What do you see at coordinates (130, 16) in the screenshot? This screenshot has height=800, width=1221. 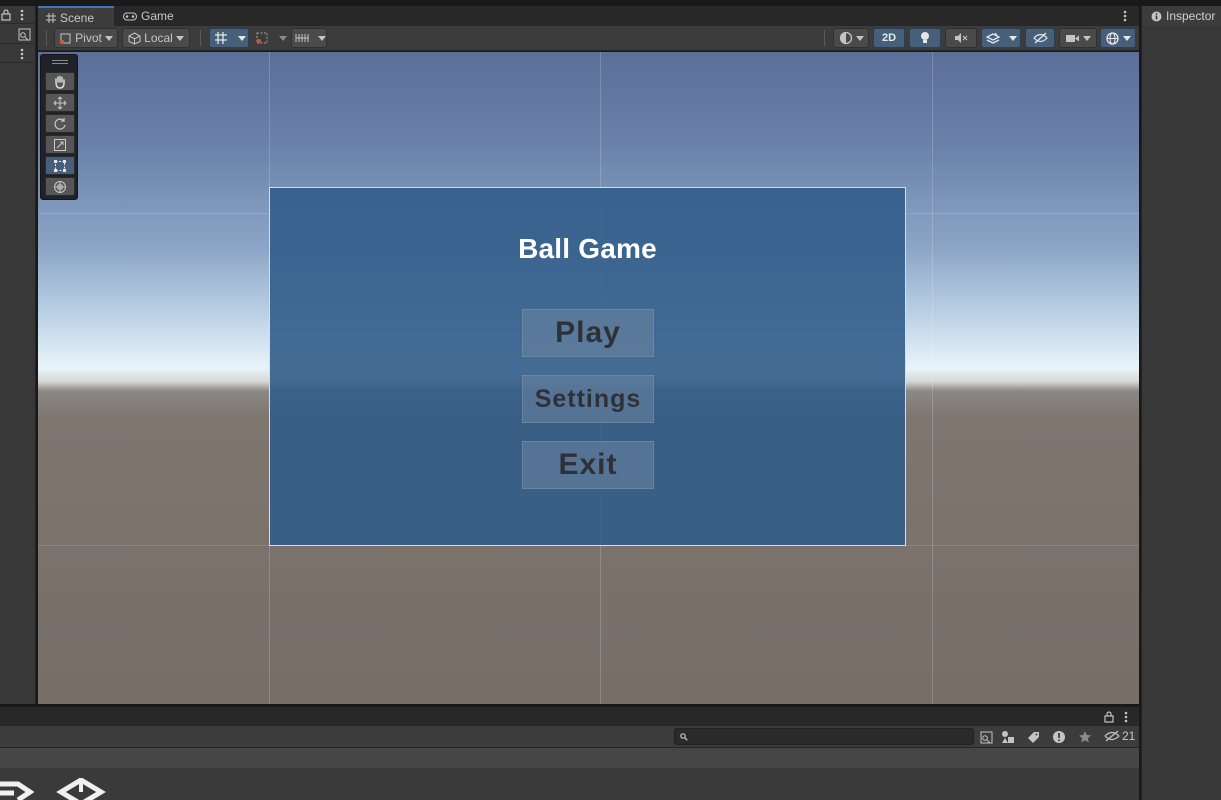 I see `gamepad-icon` at bounding box center [130, 16].